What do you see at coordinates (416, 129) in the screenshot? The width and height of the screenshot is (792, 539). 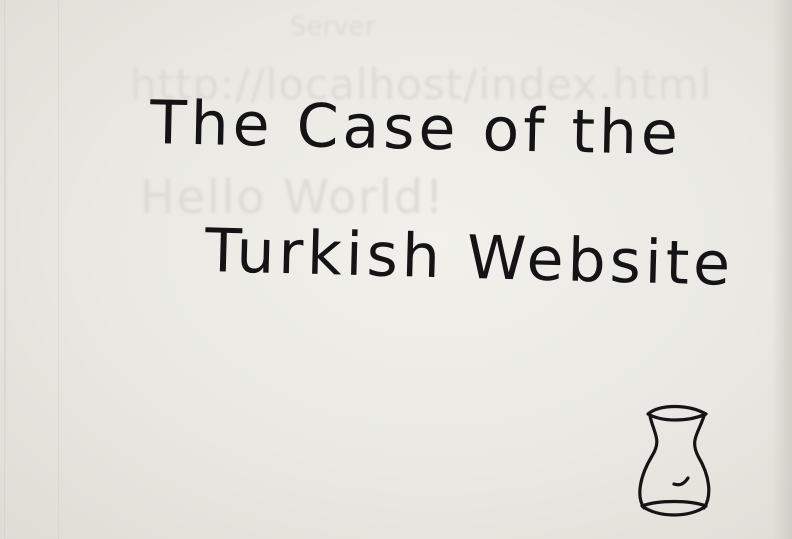 I see `title-line-1: The Case of the` at bounding box center [416, 129].